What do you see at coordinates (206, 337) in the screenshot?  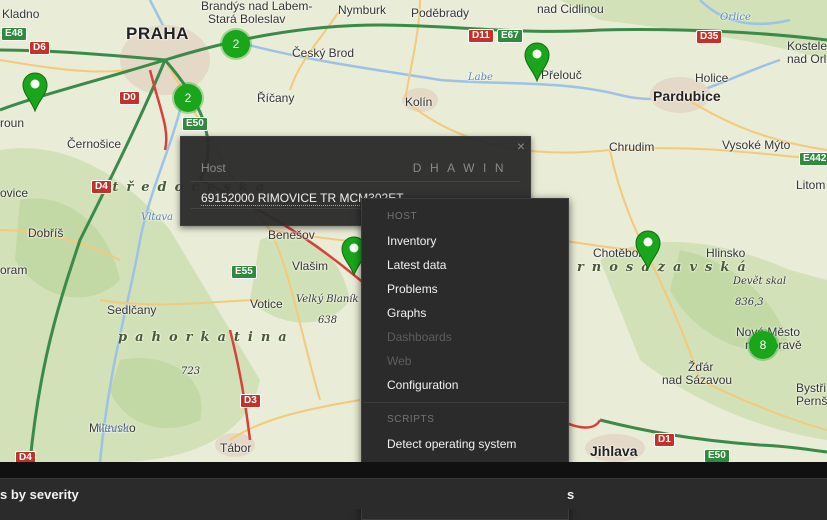 I see `map-region-label: pahorkatina` at bounding box center [206, 337].